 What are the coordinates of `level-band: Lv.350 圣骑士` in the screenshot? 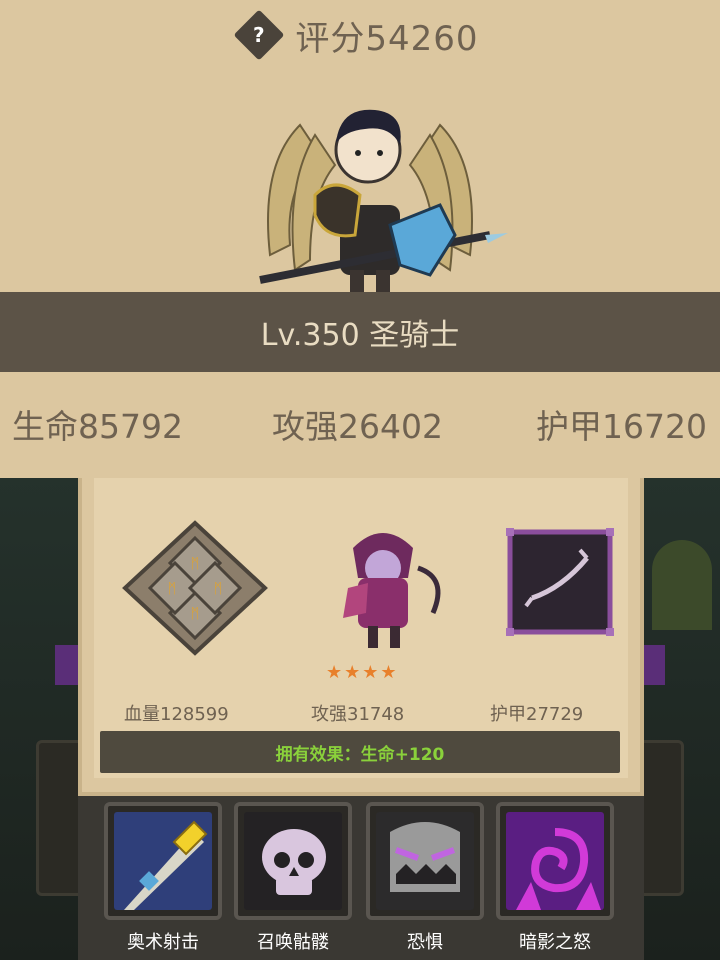 It's located at (360, 332).